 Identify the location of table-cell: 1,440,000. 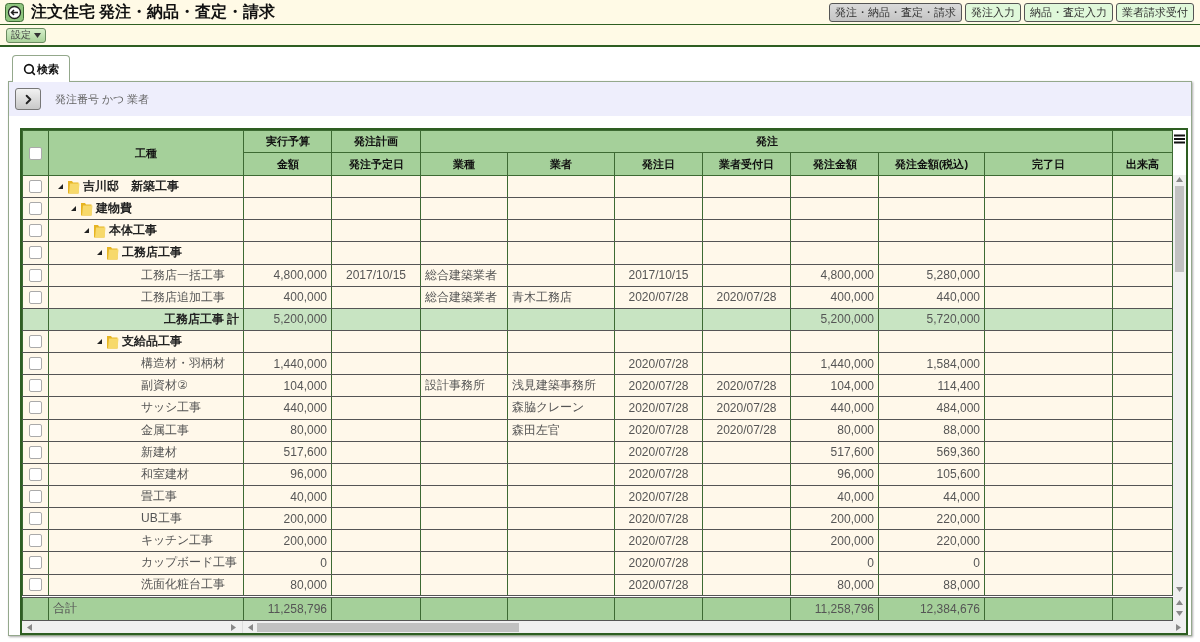
(287, 363).